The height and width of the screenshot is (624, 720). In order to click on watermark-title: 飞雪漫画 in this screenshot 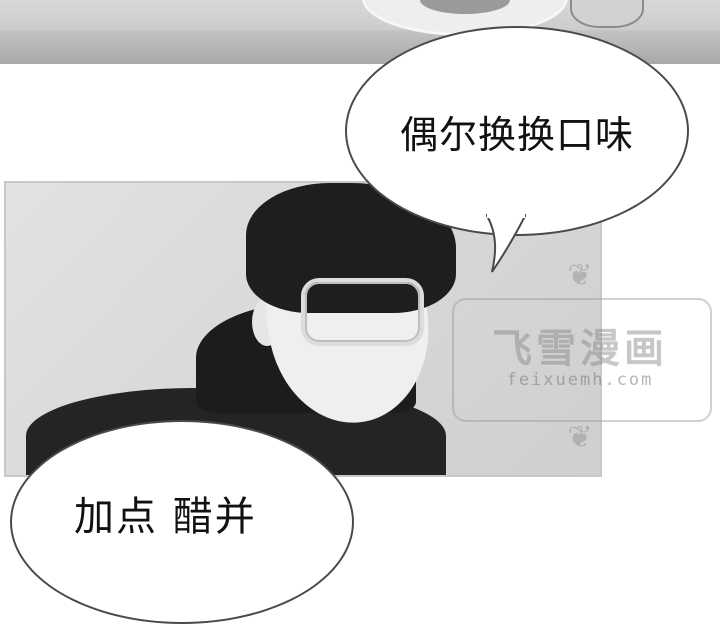, I will do `click(580, 349)`.